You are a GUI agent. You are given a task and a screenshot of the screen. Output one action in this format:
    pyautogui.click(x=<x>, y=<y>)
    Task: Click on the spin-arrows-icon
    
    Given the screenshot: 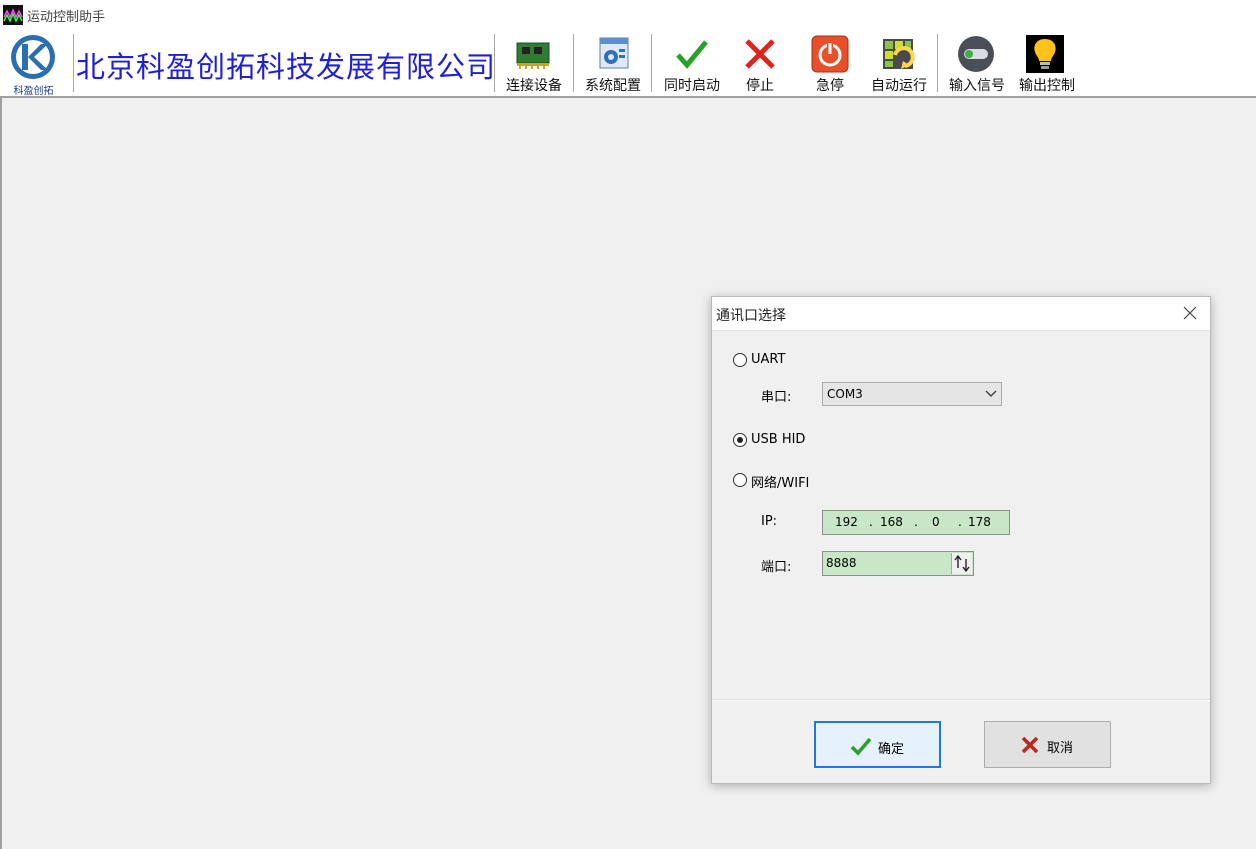 What is the action you would take?
    pyautogui.click(x=961, y=563)
    